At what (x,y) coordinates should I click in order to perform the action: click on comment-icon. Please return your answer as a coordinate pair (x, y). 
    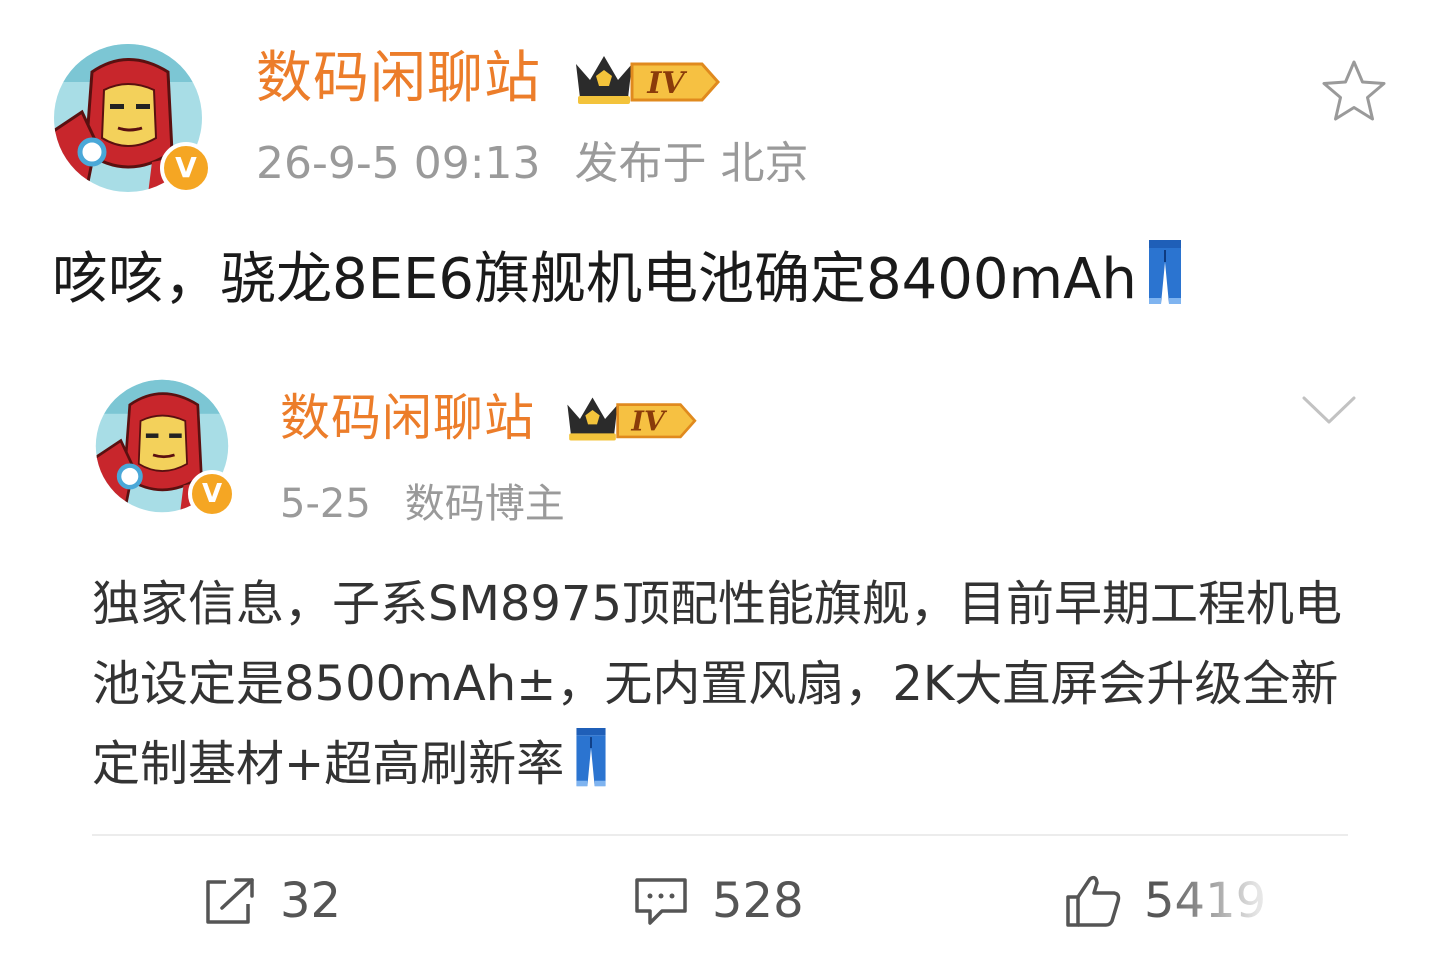
    Looking at the image, I should click on (661, 901).